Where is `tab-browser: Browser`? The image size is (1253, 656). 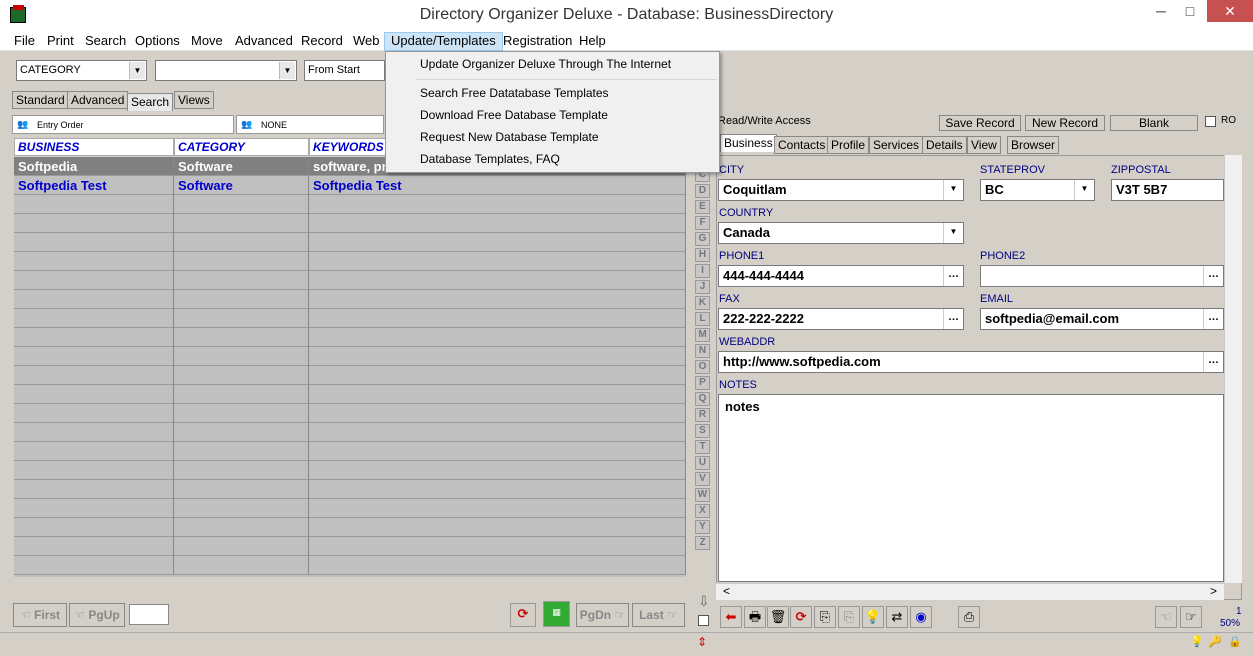
tab-browser: Browser is located at coordinates (1033, 145).